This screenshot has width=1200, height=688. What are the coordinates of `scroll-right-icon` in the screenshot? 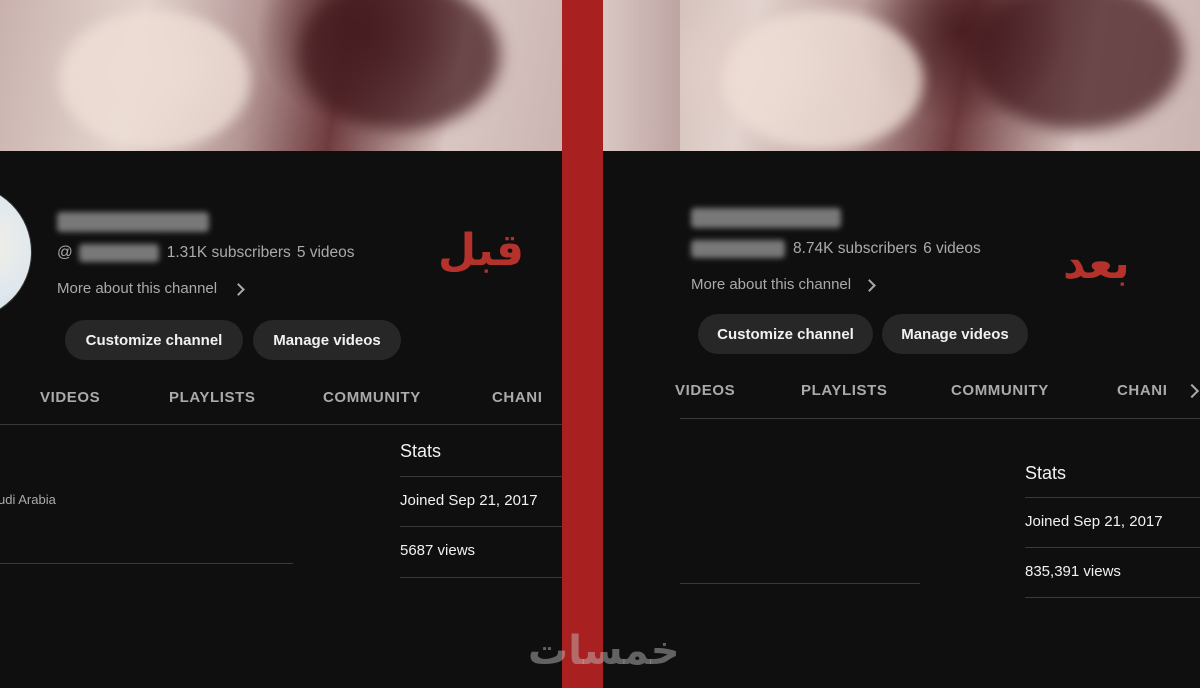 It's located at (1192, 391).